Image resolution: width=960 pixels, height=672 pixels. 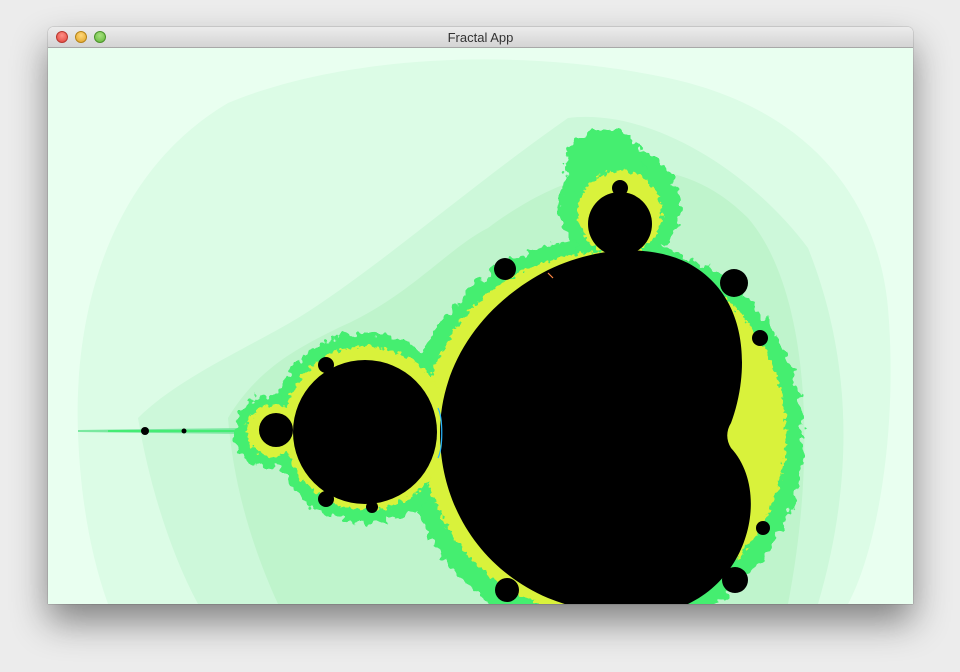 I want to click on top-bulb, so click(x=620, y=224).